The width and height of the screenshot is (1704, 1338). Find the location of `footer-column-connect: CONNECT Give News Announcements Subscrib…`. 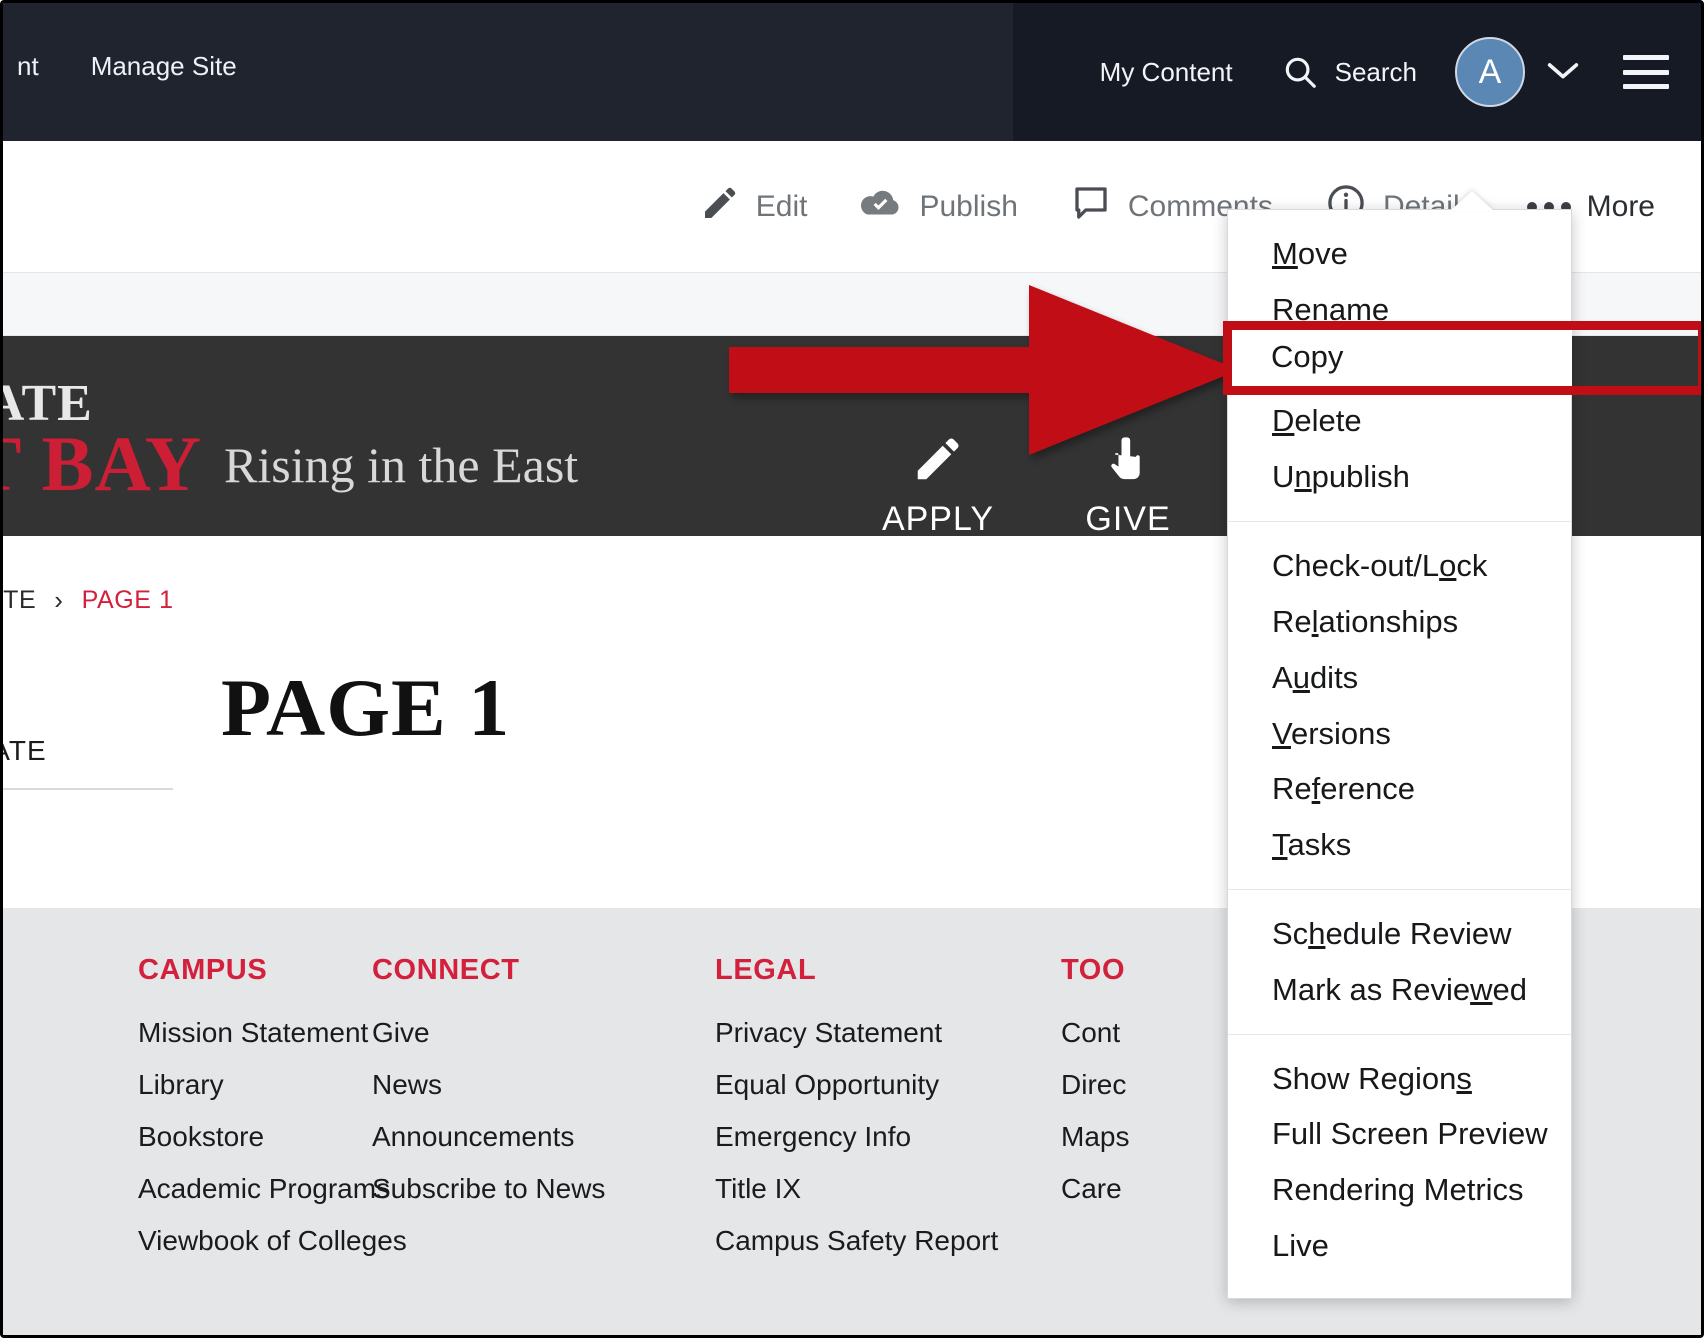

footer-column-connect: CONNECT Give News Announcements Subscrib… is located at coordinates (525, 1115).